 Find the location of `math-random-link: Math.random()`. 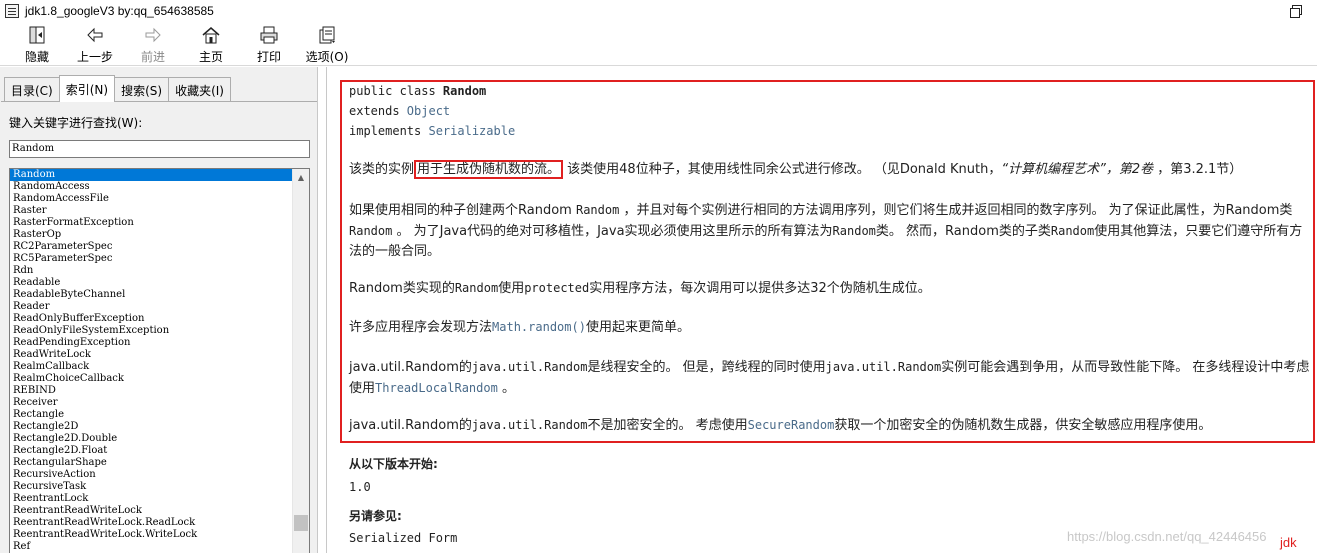

math-random-link: Math.random() is located at coordinates (539, 327).